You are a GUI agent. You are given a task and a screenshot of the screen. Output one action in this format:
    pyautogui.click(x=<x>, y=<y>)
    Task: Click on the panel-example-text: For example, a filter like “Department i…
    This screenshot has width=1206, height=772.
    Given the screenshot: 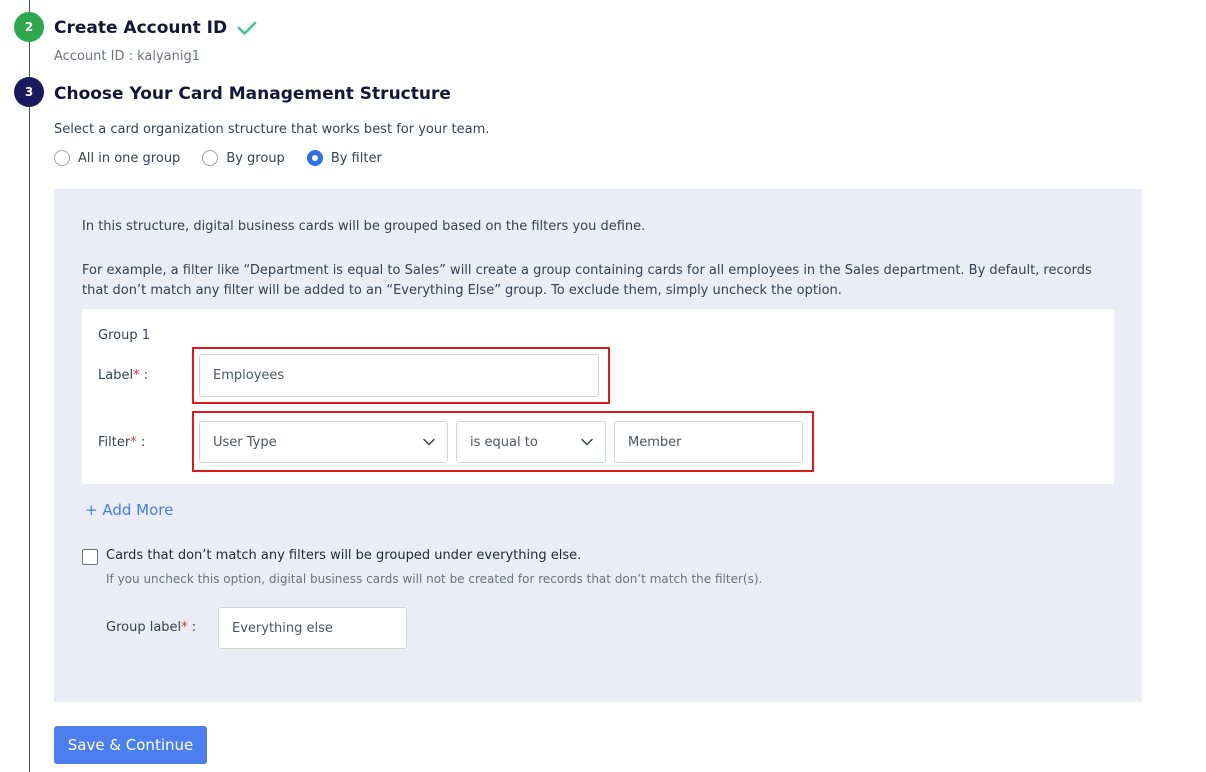 What is the action you would take?
    pyautogui.click(x=587, y=280)
    